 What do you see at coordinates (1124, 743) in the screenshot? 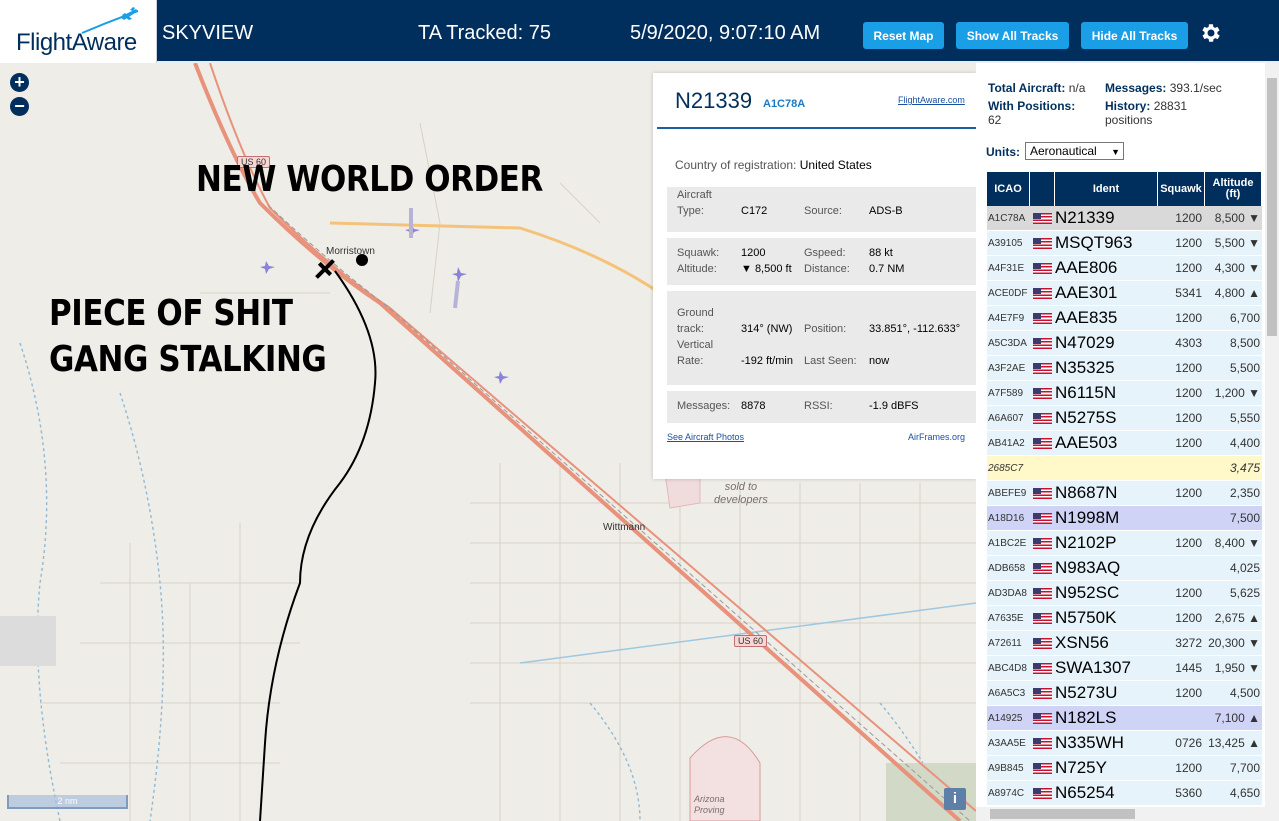
I see `table-row: A3AA5E N335WH 0726 13,425 ▲` at bounding box center [1124, 743].